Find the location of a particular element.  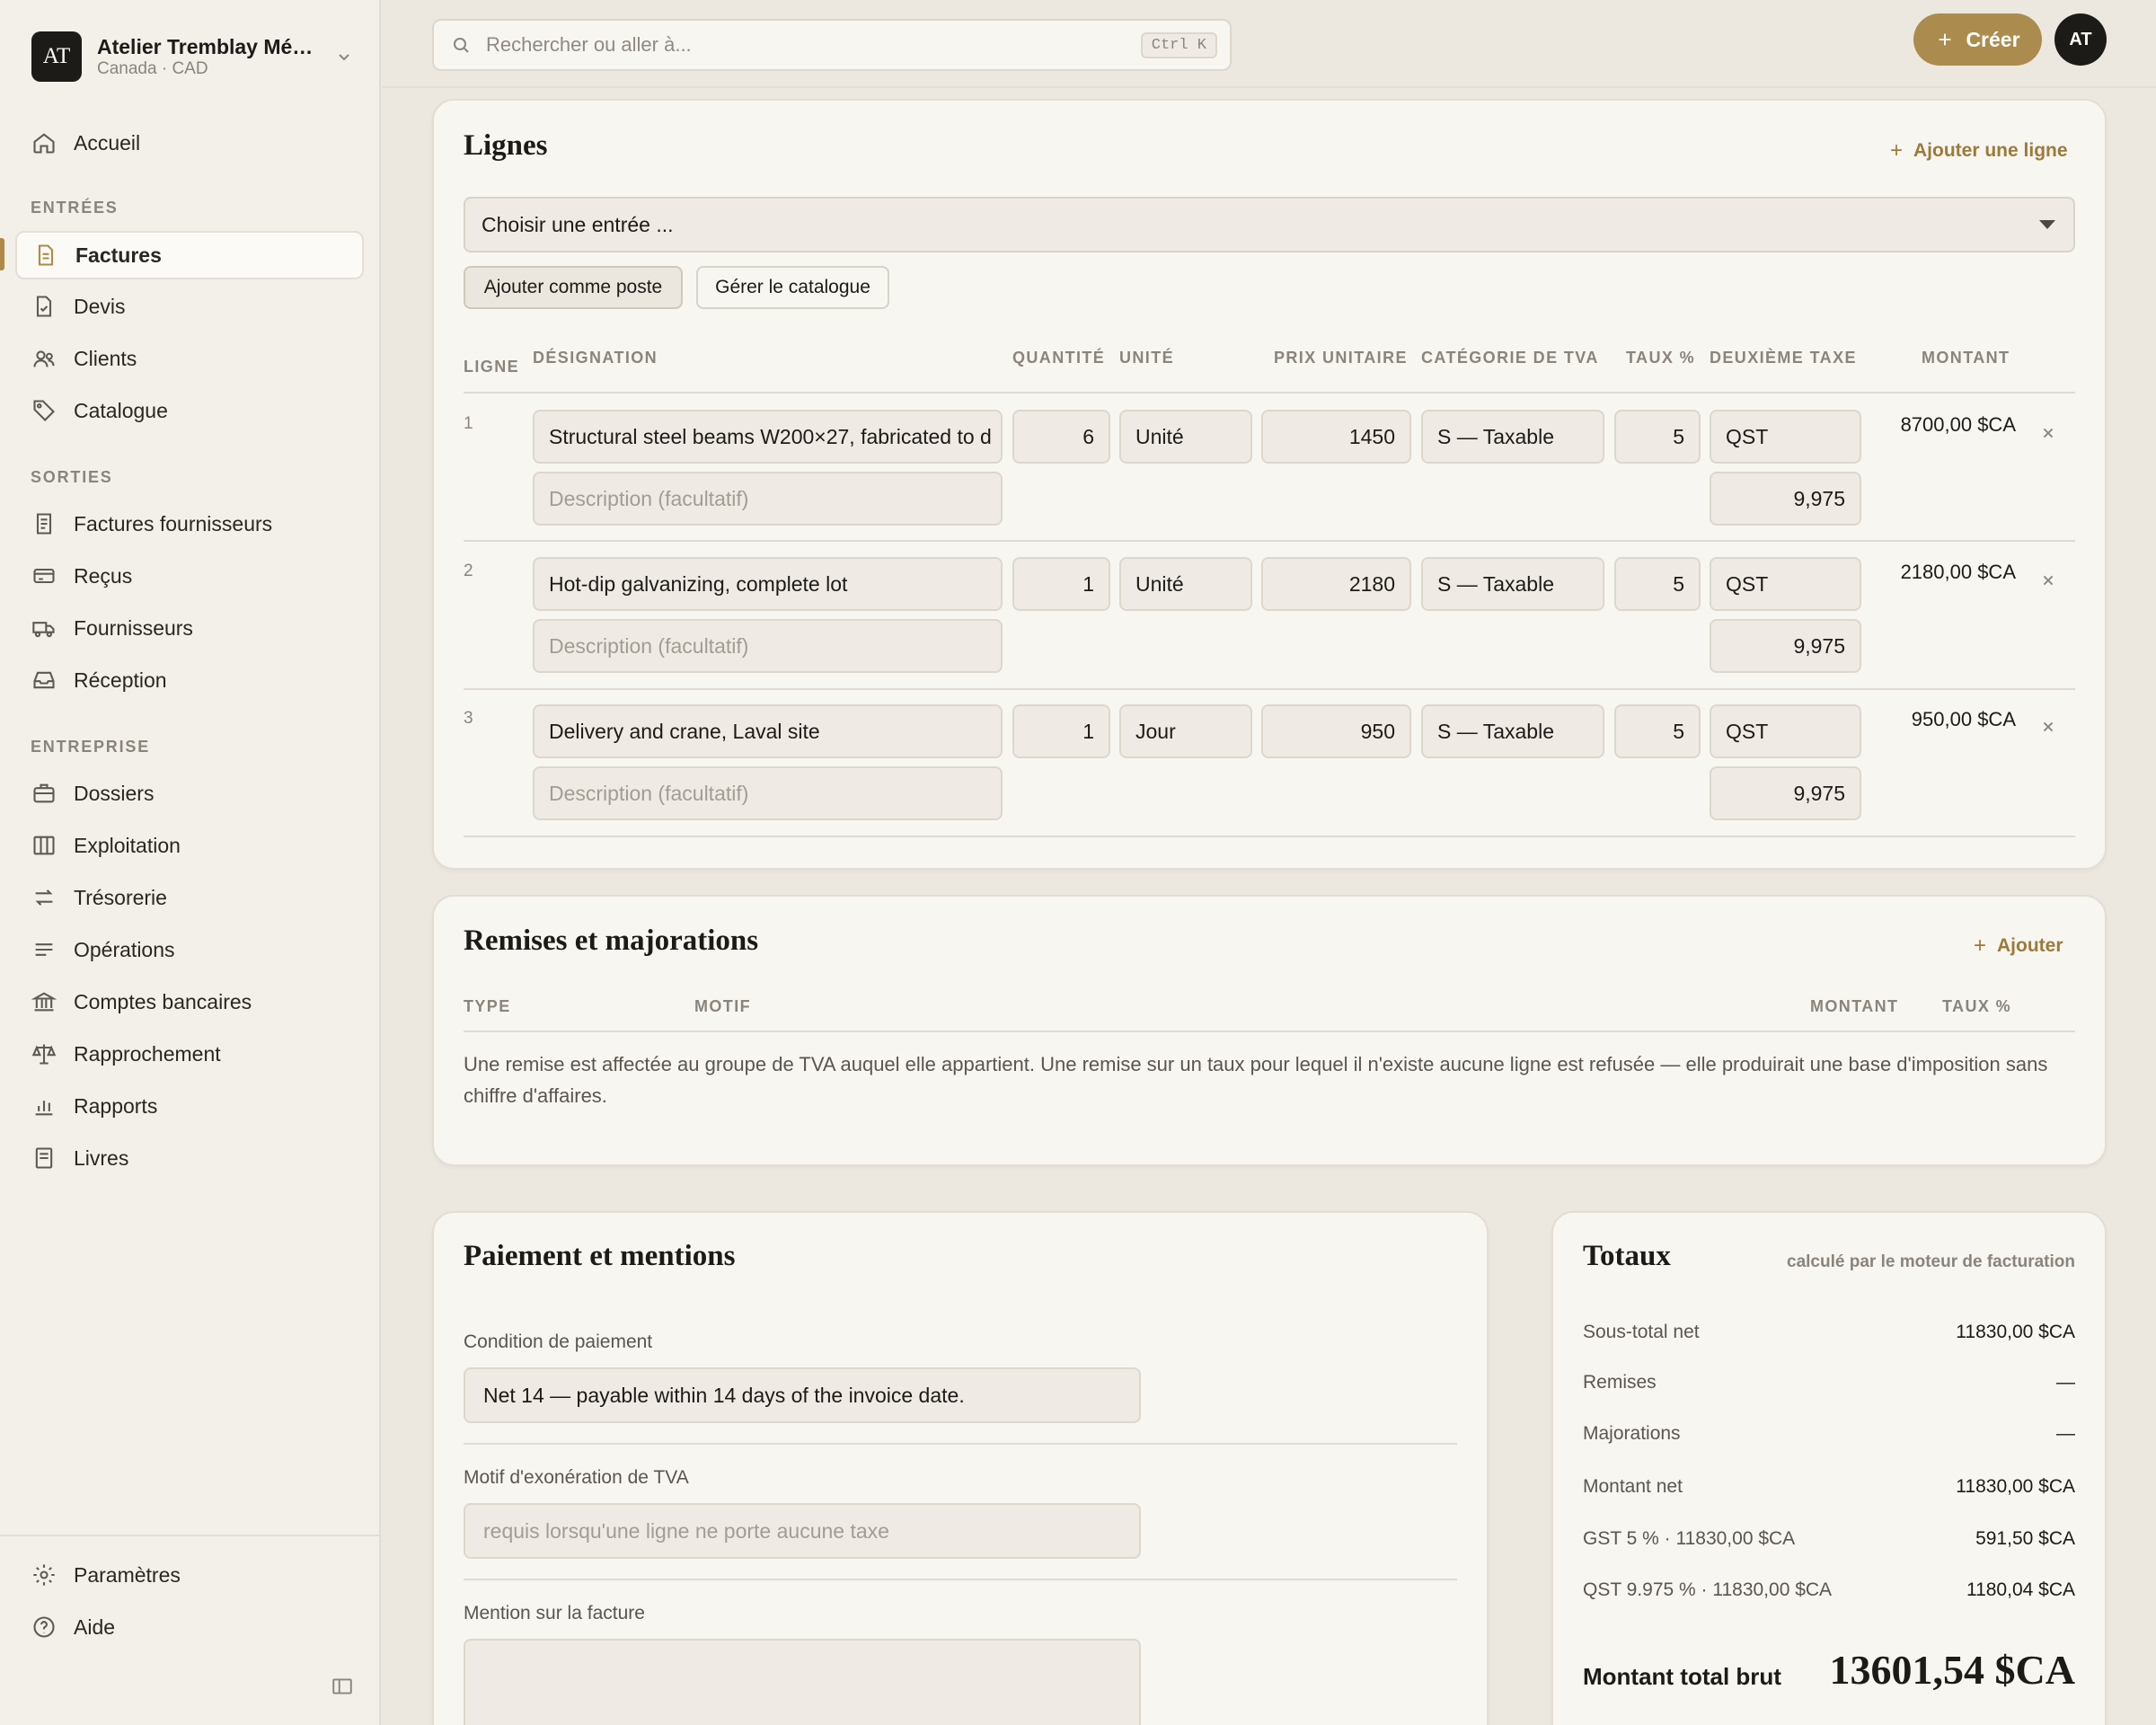

sidebar-item-receipts: Reçus is located at coordinates (190, 576).